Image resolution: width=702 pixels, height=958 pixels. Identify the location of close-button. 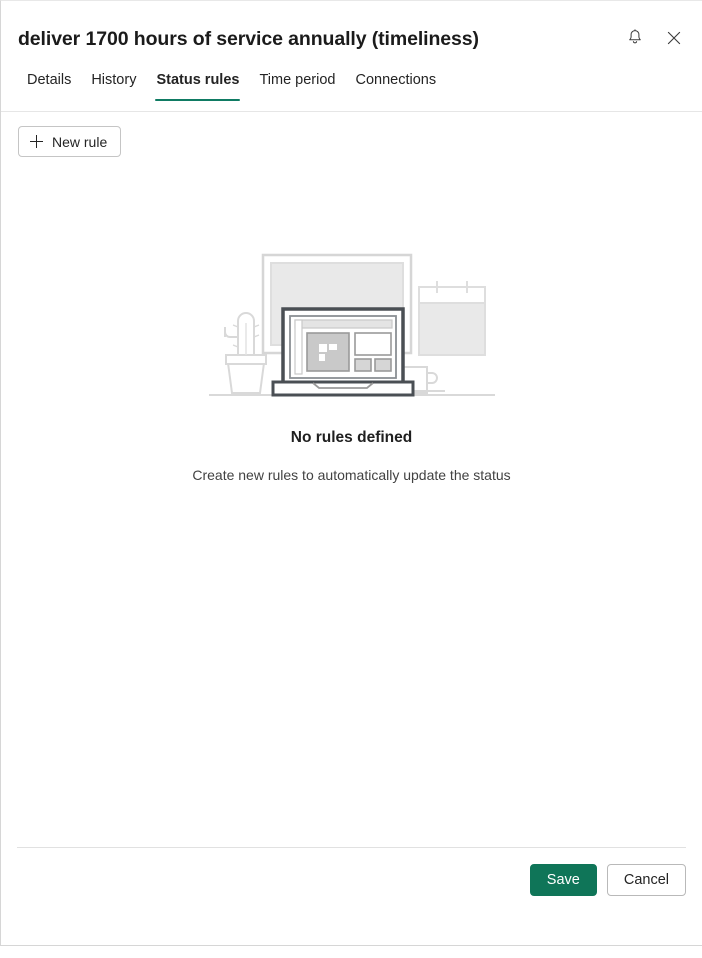
(674, 39).